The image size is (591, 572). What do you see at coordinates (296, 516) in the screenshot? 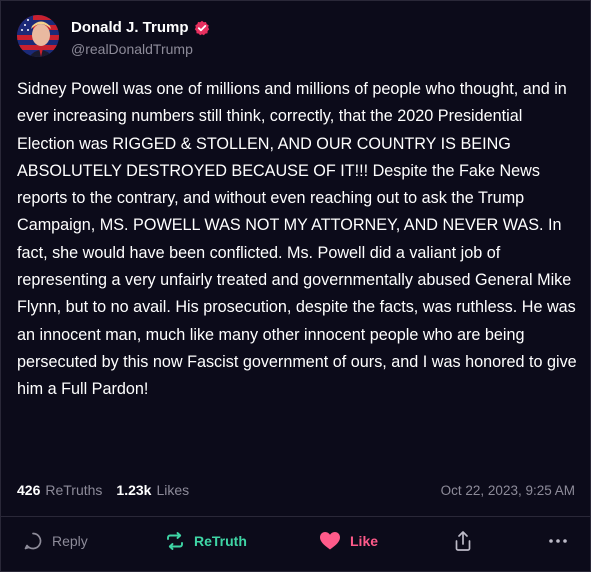
I see `divider` at bounding box center [296, 516].